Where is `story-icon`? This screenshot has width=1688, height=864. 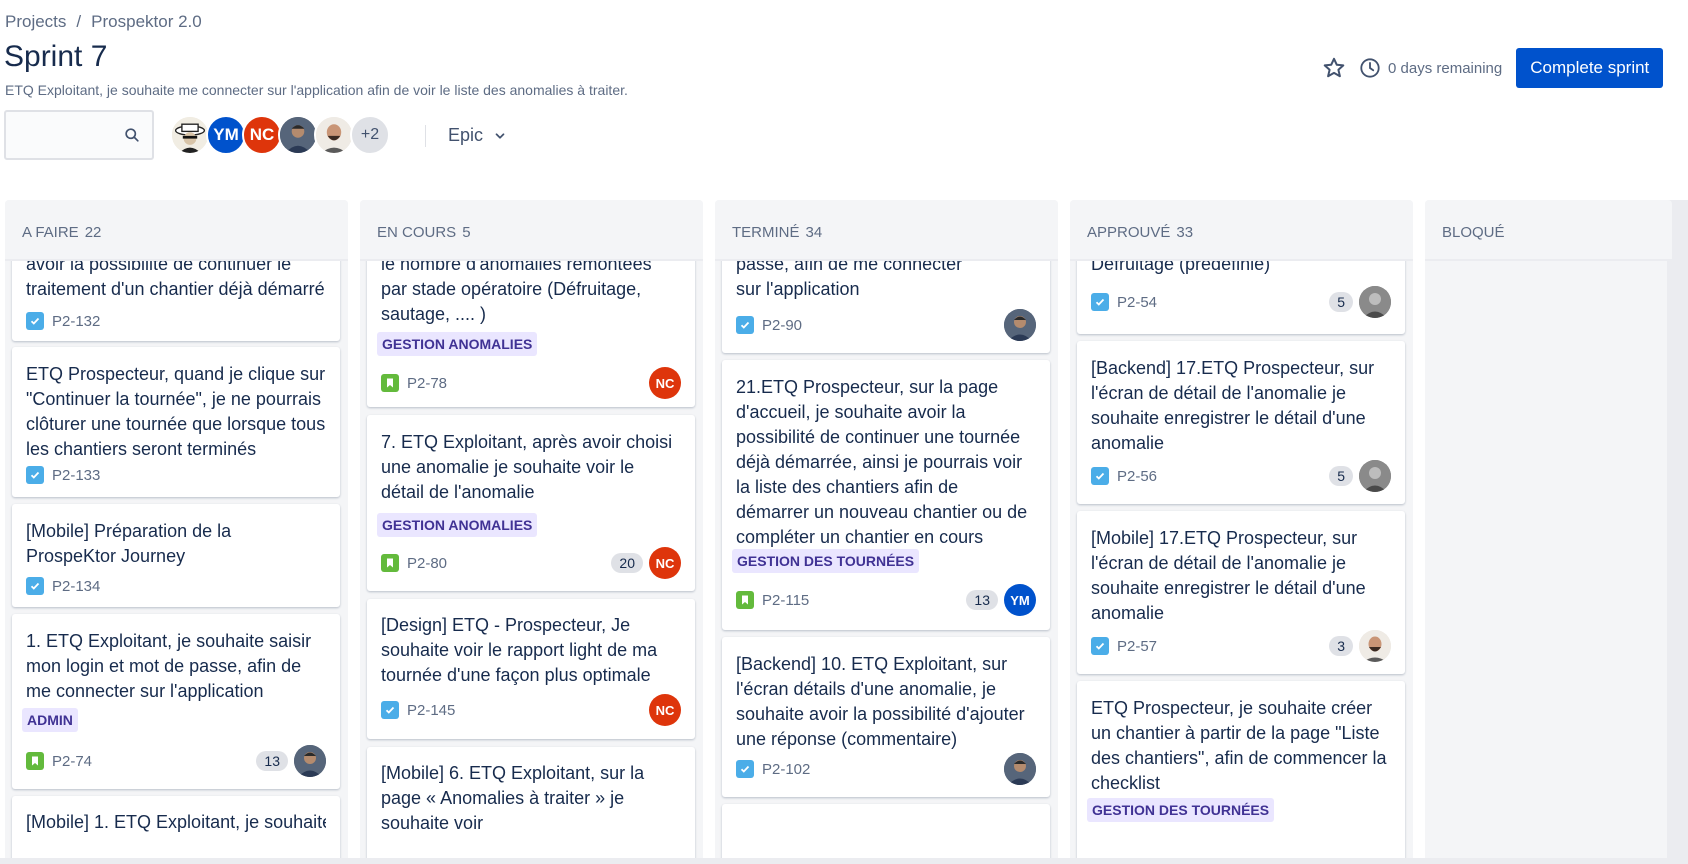
story-icon is located at coordinates (390, 383).